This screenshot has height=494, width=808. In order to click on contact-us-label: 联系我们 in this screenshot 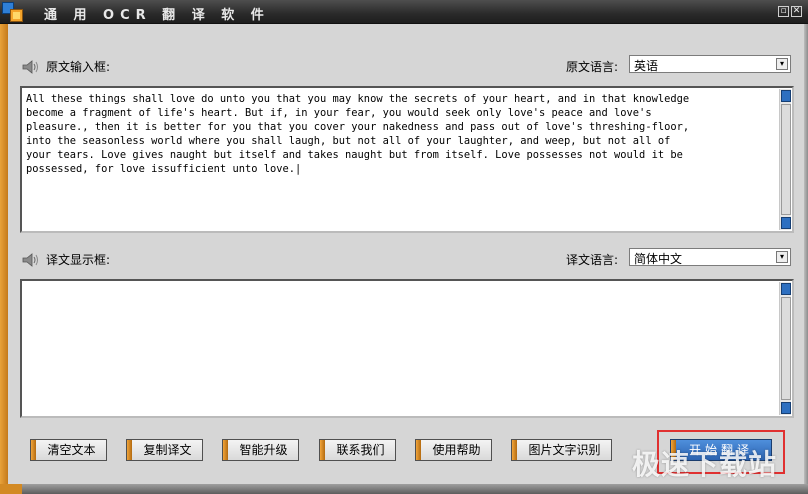, I will do `click(360, 450)`.